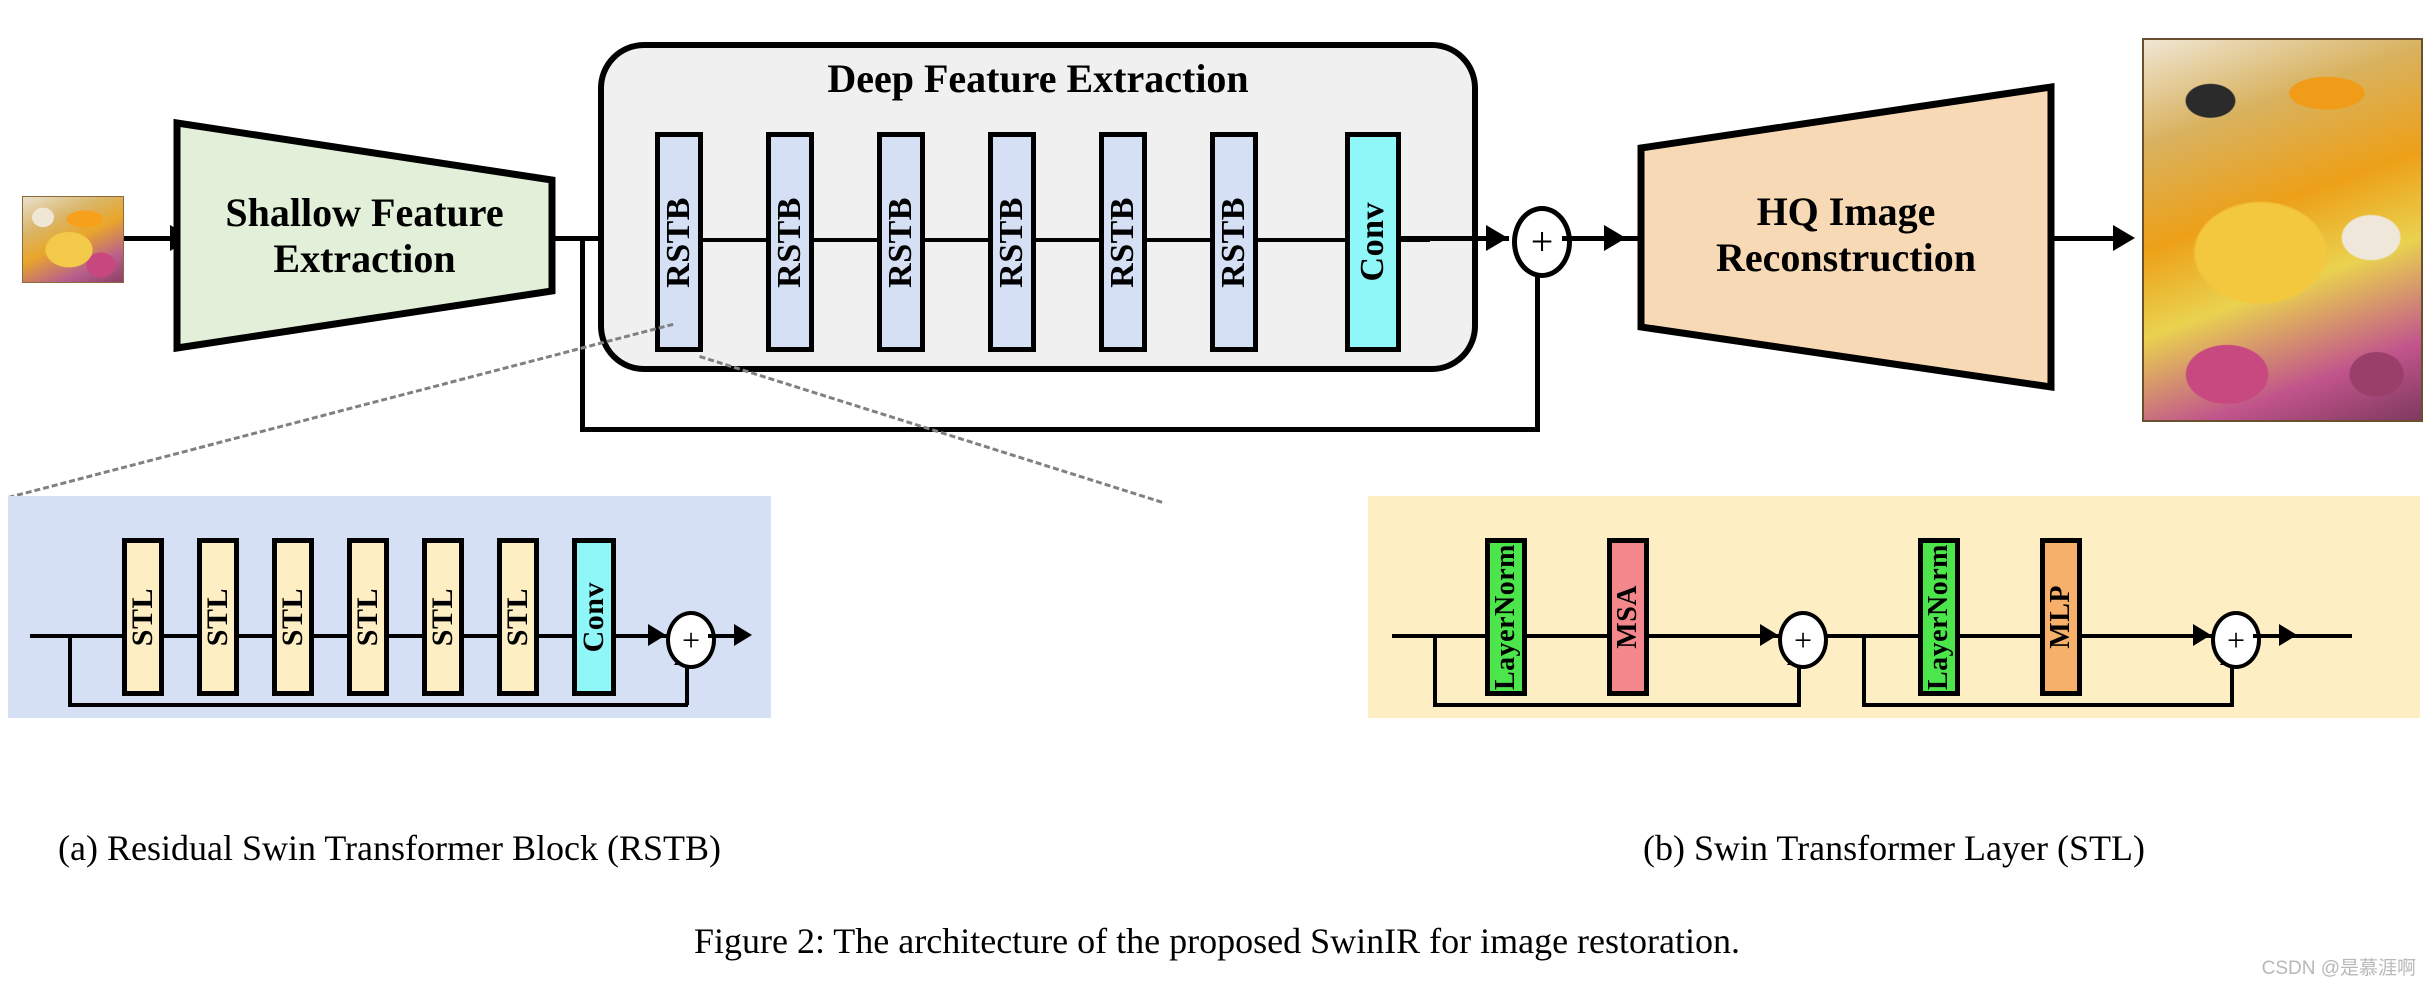 The width and height of the screenshot is (2434, 988). Describe the element at coordinates (2124, 238) in the screenshot. I see `arrowhead-reconstruction-to-output` at that location.